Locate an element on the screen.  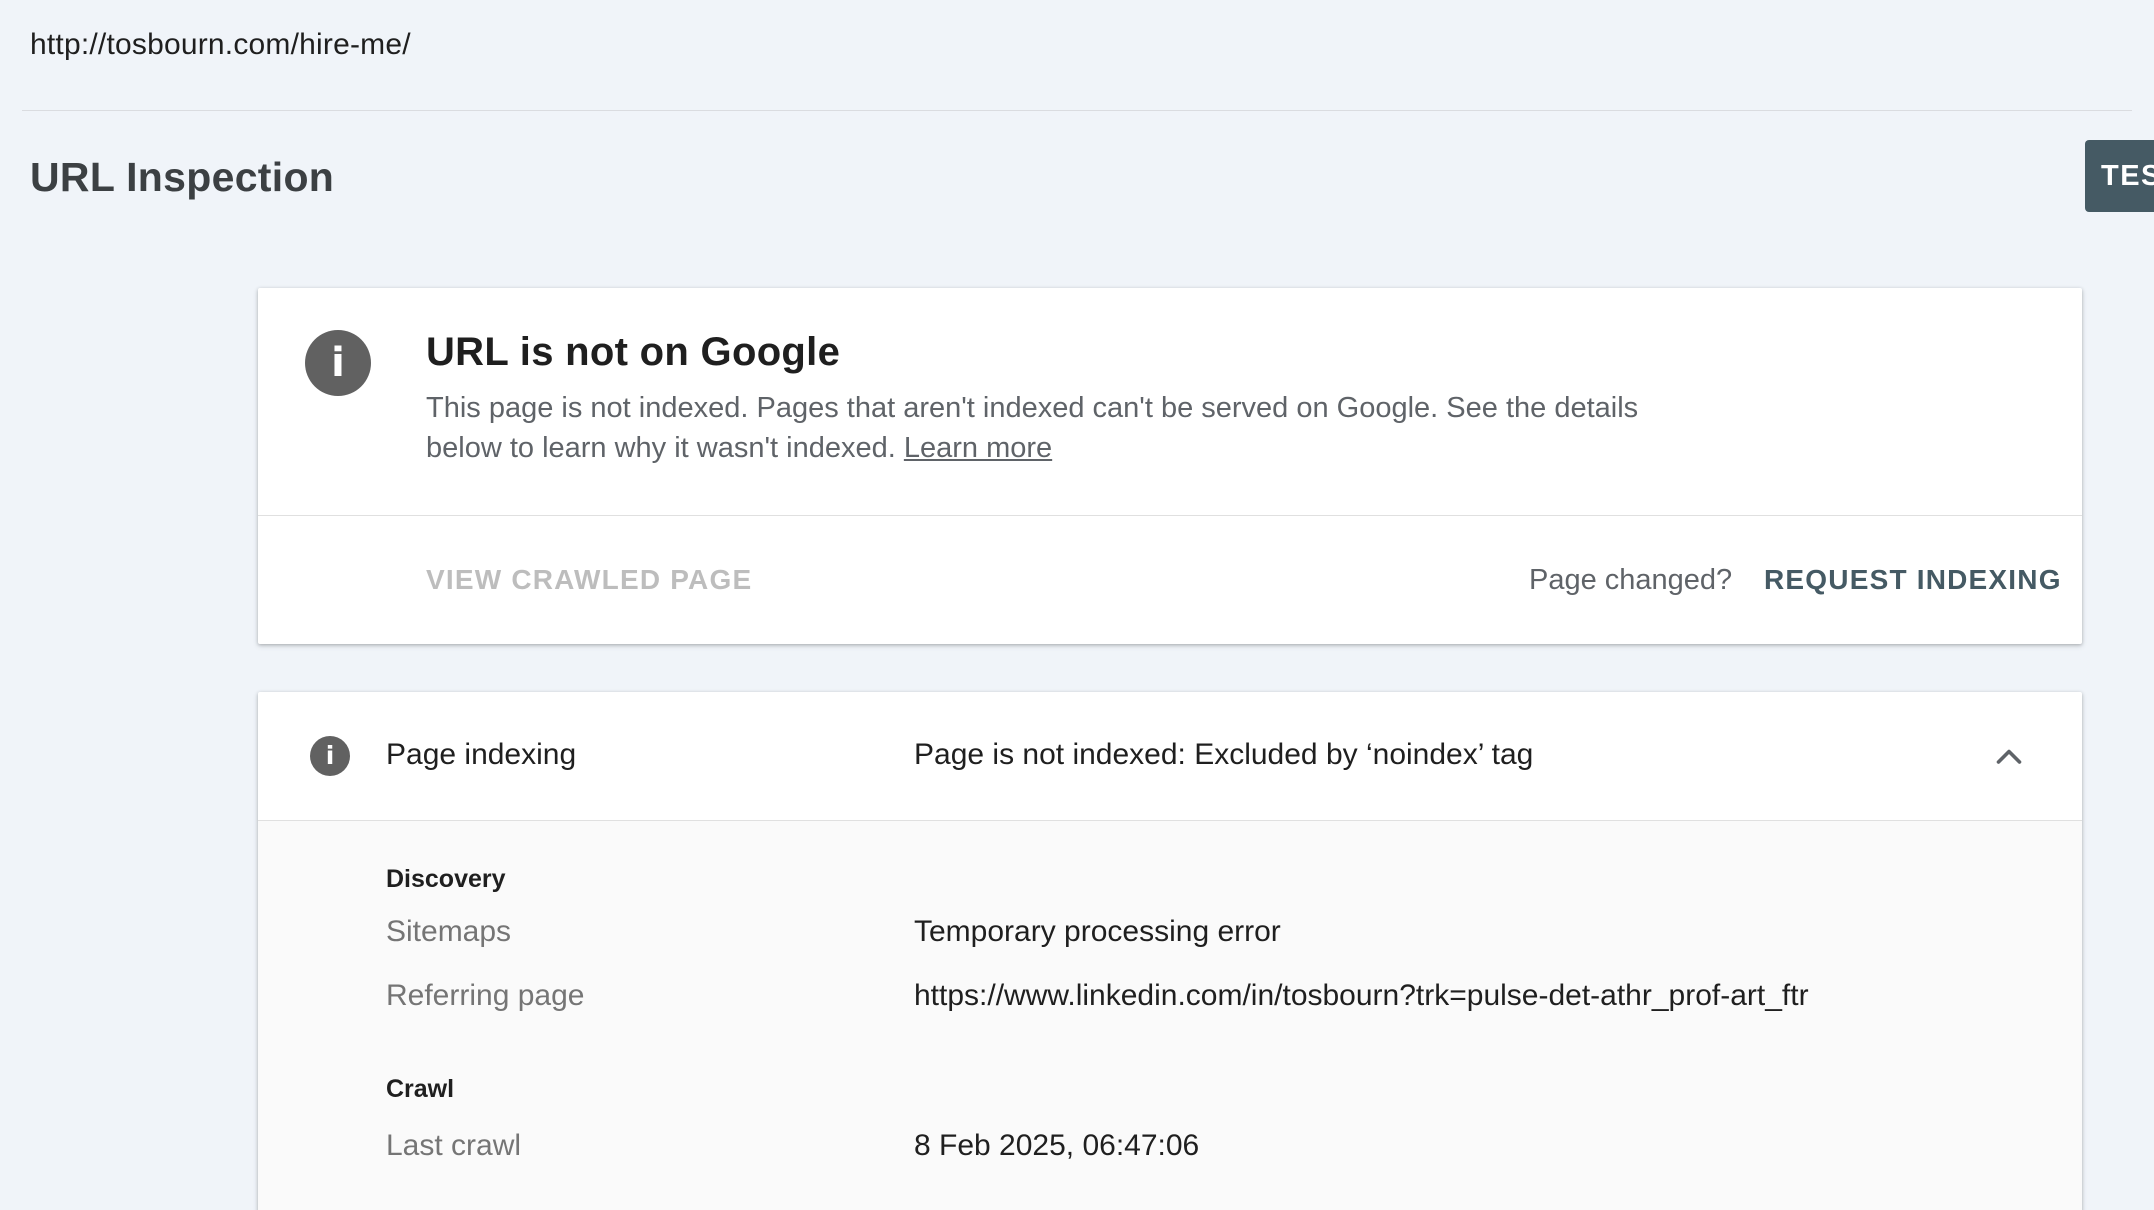
sitemaps-label: Sitemaps is located at coordinates (449, 931).